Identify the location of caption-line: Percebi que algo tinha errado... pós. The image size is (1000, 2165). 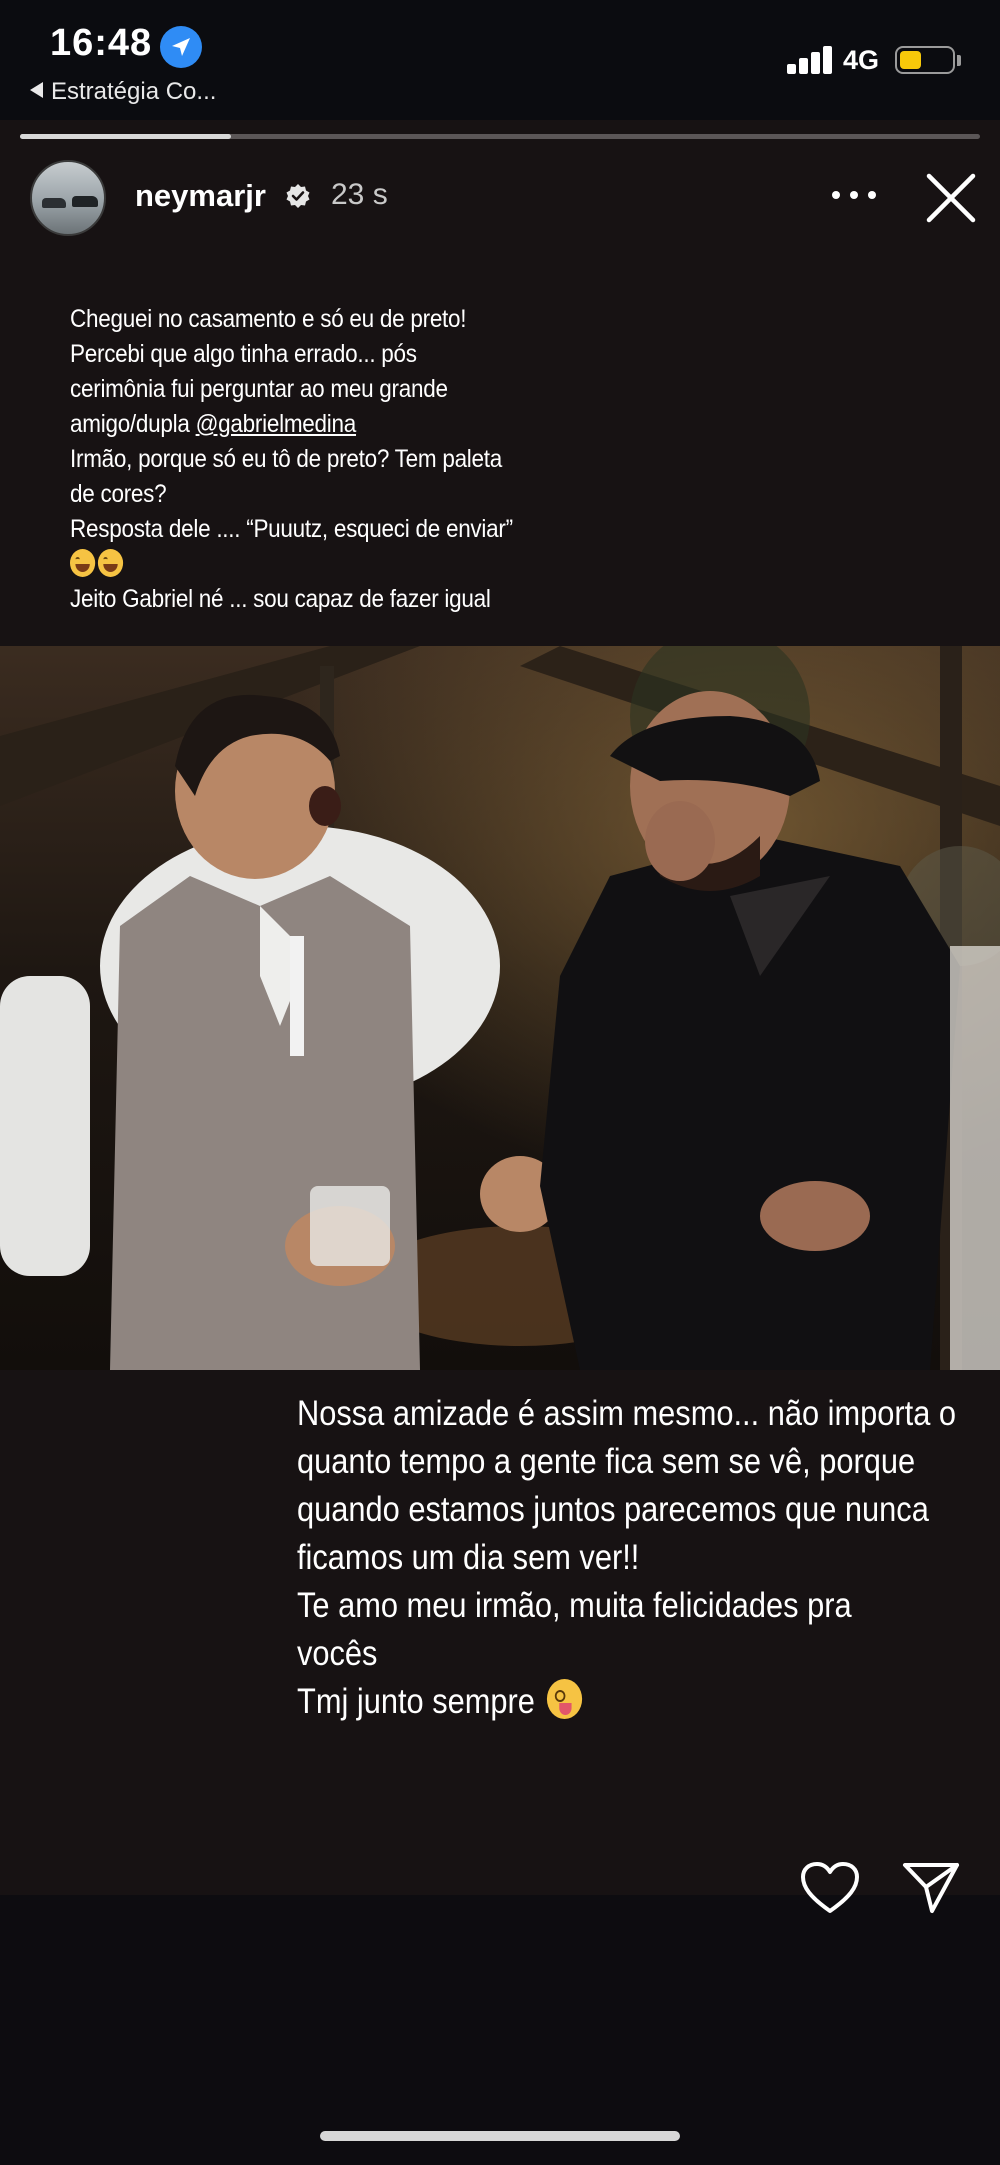
(243, 354).